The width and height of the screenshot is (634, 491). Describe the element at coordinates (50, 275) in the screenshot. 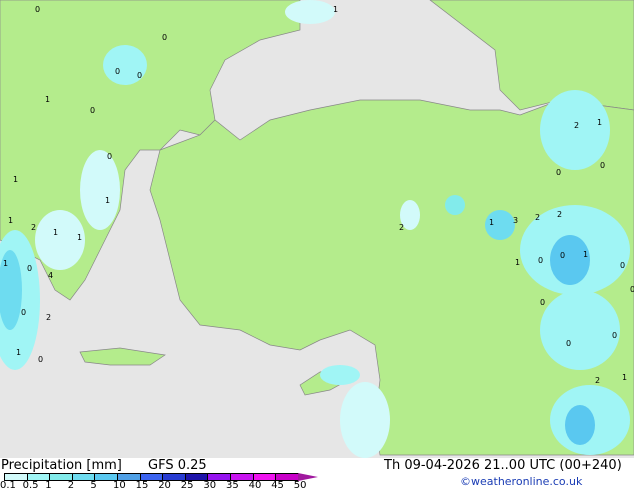

I see `precip-value-label: 4` at that location.